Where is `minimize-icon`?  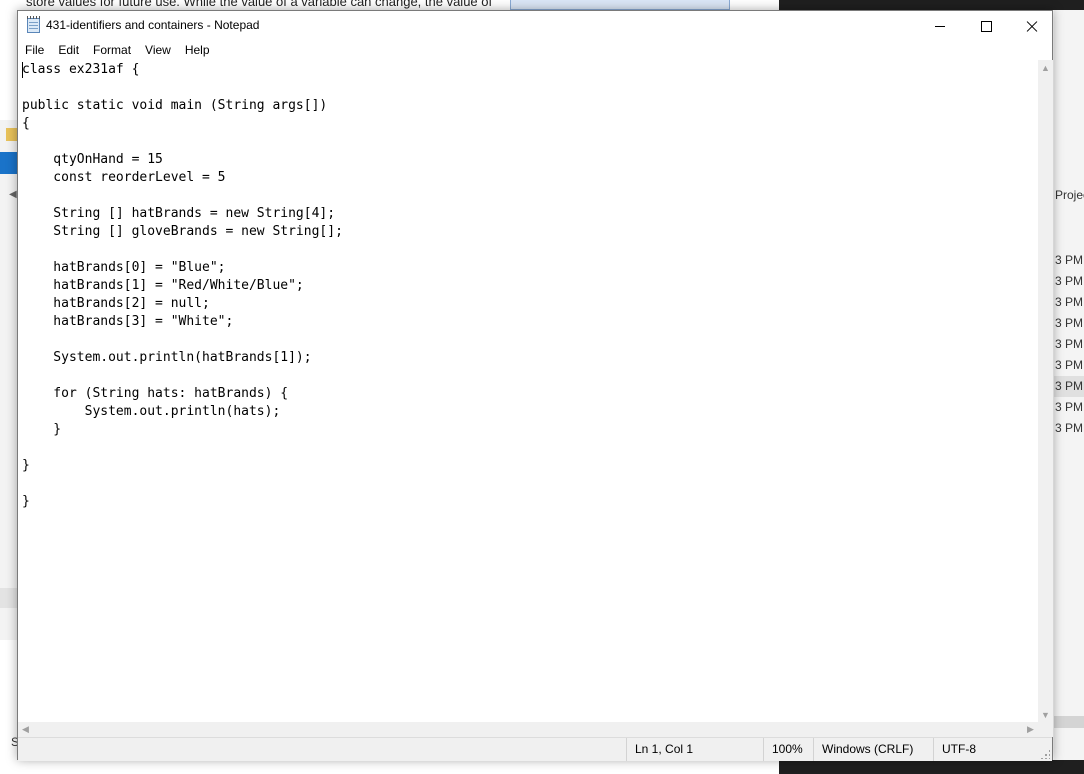
minimize-icon is located at coordinates (940, 26).